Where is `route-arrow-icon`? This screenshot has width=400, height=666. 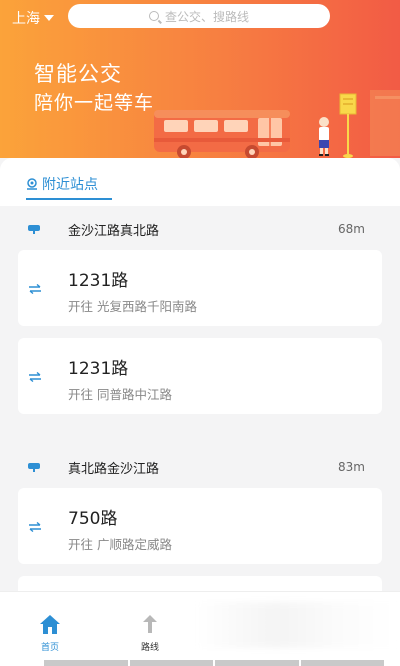 route-arrow-icon is located at coordinates (150, 624).